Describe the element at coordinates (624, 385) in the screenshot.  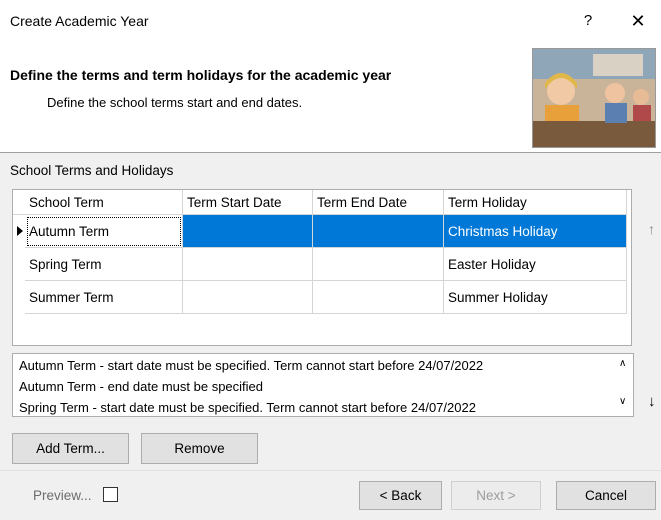
I see `message-scrollbar: ∧ ∨` at that location.